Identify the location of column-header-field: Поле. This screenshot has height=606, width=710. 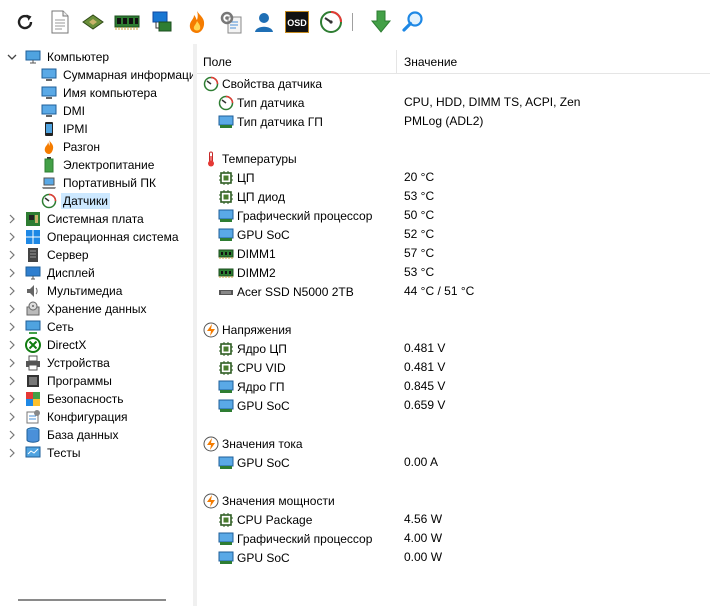
(297, 62).